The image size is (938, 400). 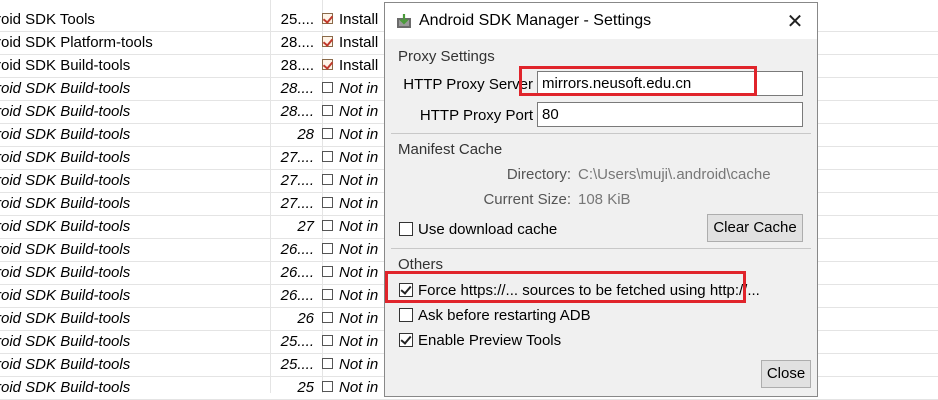 I want to click on manifest-cache-title: Manifest Cache, so click(x=450, y=149).